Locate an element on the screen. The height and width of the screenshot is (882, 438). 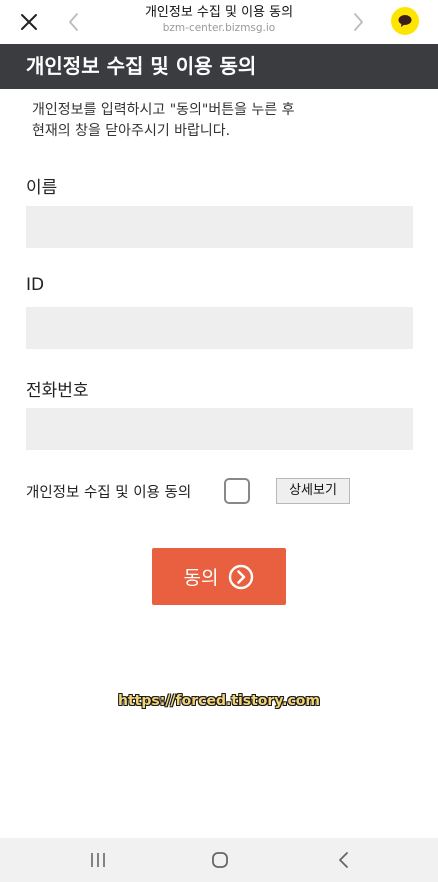
browser-url: bzm-center.bizmsg.io is located at coordinates (219, 28).